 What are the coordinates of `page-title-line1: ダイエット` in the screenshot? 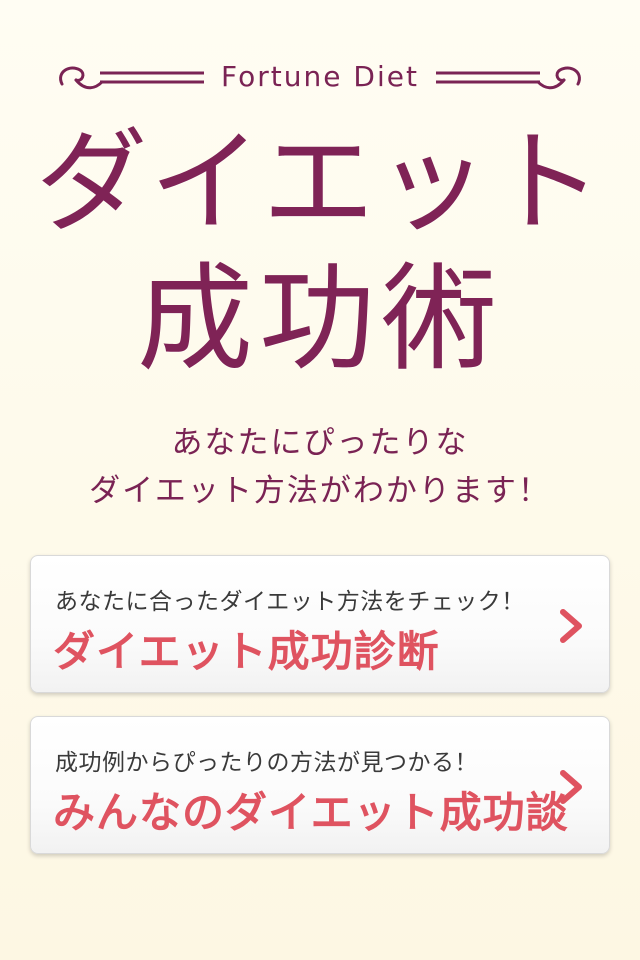 It's located at (320, 183).